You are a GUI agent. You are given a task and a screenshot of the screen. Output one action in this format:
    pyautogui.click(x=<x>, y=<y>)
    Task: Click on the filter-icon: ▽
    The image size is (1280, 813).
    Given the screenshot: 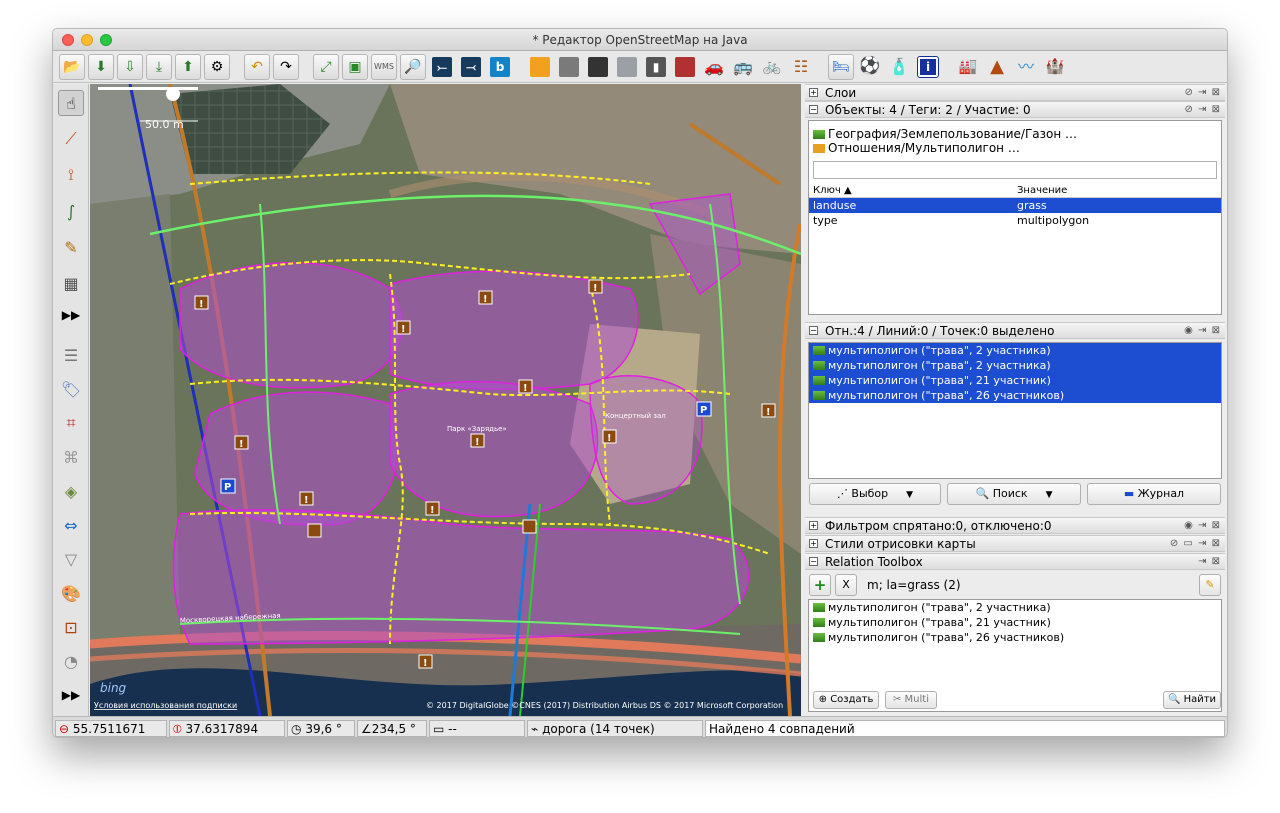 What is the action you would take?
    pyautogui.click(x=71, y=559)
    